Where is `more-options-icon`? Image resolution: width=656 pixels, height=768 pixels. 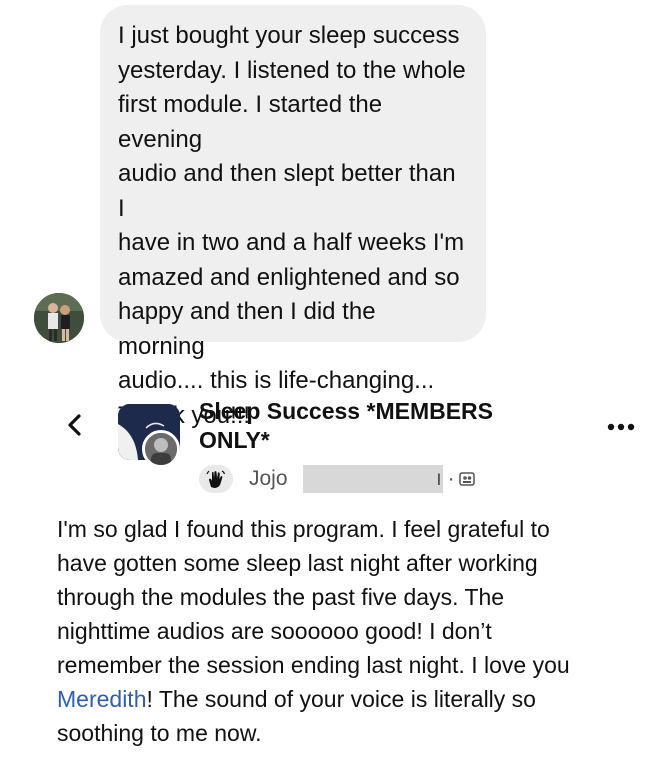
more-options-icon is located at coordinates (621, 427).